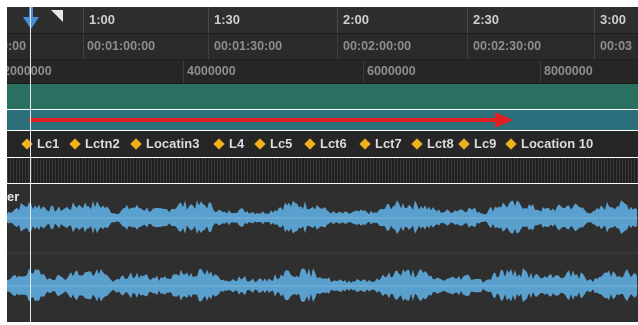 The height and width of the screenshot is (325, 638). What do you see at coordinates (102, 19) in the screenshot?
I see `ruler-label: 1:00` at bounding box center [102, 19].